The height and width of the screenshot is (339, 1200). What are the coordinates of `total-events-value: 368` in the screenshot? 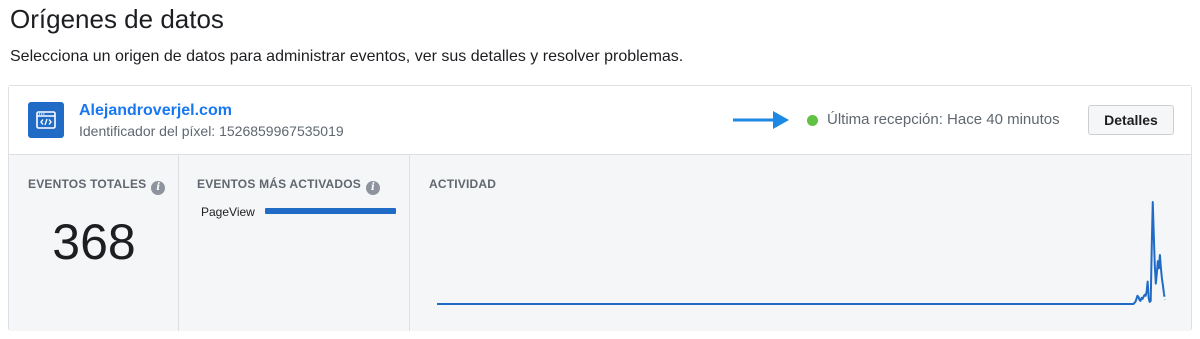 It's located at (94, 242).